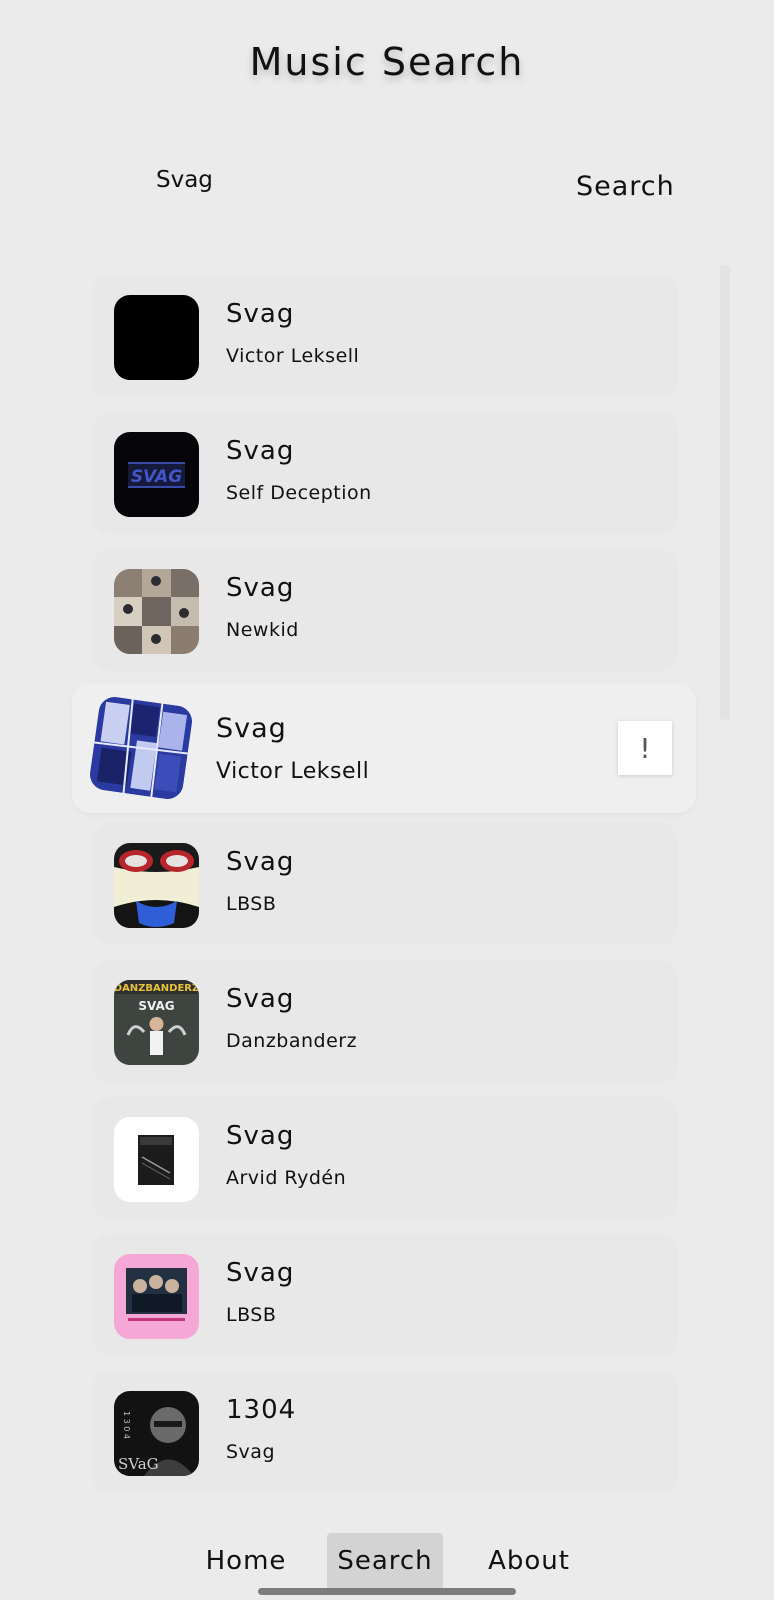 This screenshot has width=774, height=1600. I want to click on track-artist: Self Deception, so click(299, 493).